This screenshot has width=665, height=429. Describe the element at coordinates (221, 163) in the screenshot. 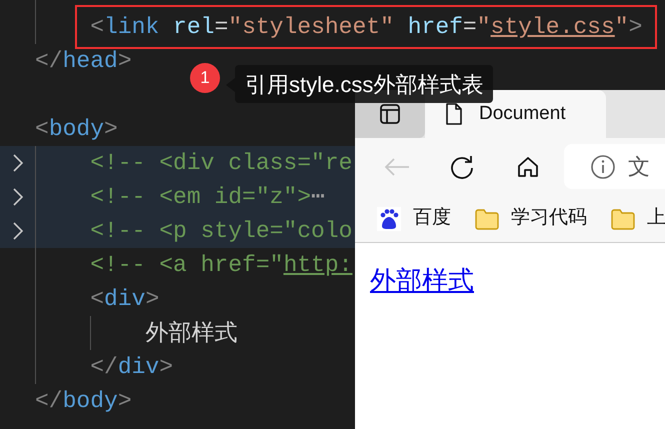

I see `code-line: <!-- <div class="re` at that location.